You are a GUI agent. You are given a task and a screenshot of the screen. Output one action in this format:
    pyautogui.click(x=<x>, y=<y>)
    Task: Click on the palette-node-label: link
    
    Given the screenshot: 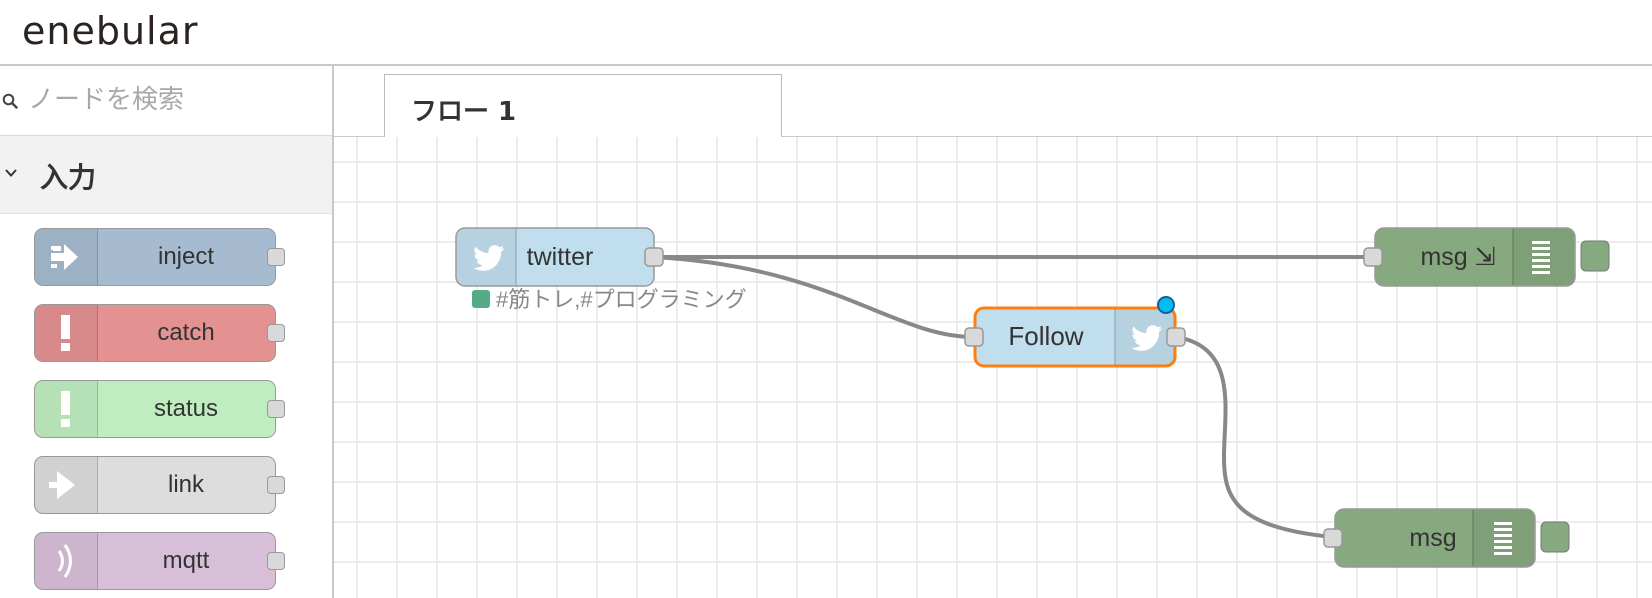 What is the action you would take?
    pyautogui.click(x=185, y=484)
    